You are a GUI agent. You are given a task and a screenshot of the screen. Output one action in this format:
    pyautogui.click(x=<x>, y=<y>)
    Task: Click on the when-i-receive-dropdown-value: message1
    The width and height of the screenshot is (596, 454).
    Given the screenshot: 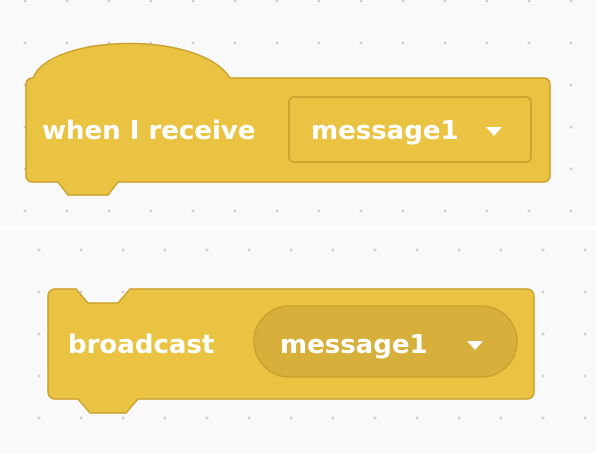 What is the action you would take?
    pyautogui.click(x=385, y=131)
    